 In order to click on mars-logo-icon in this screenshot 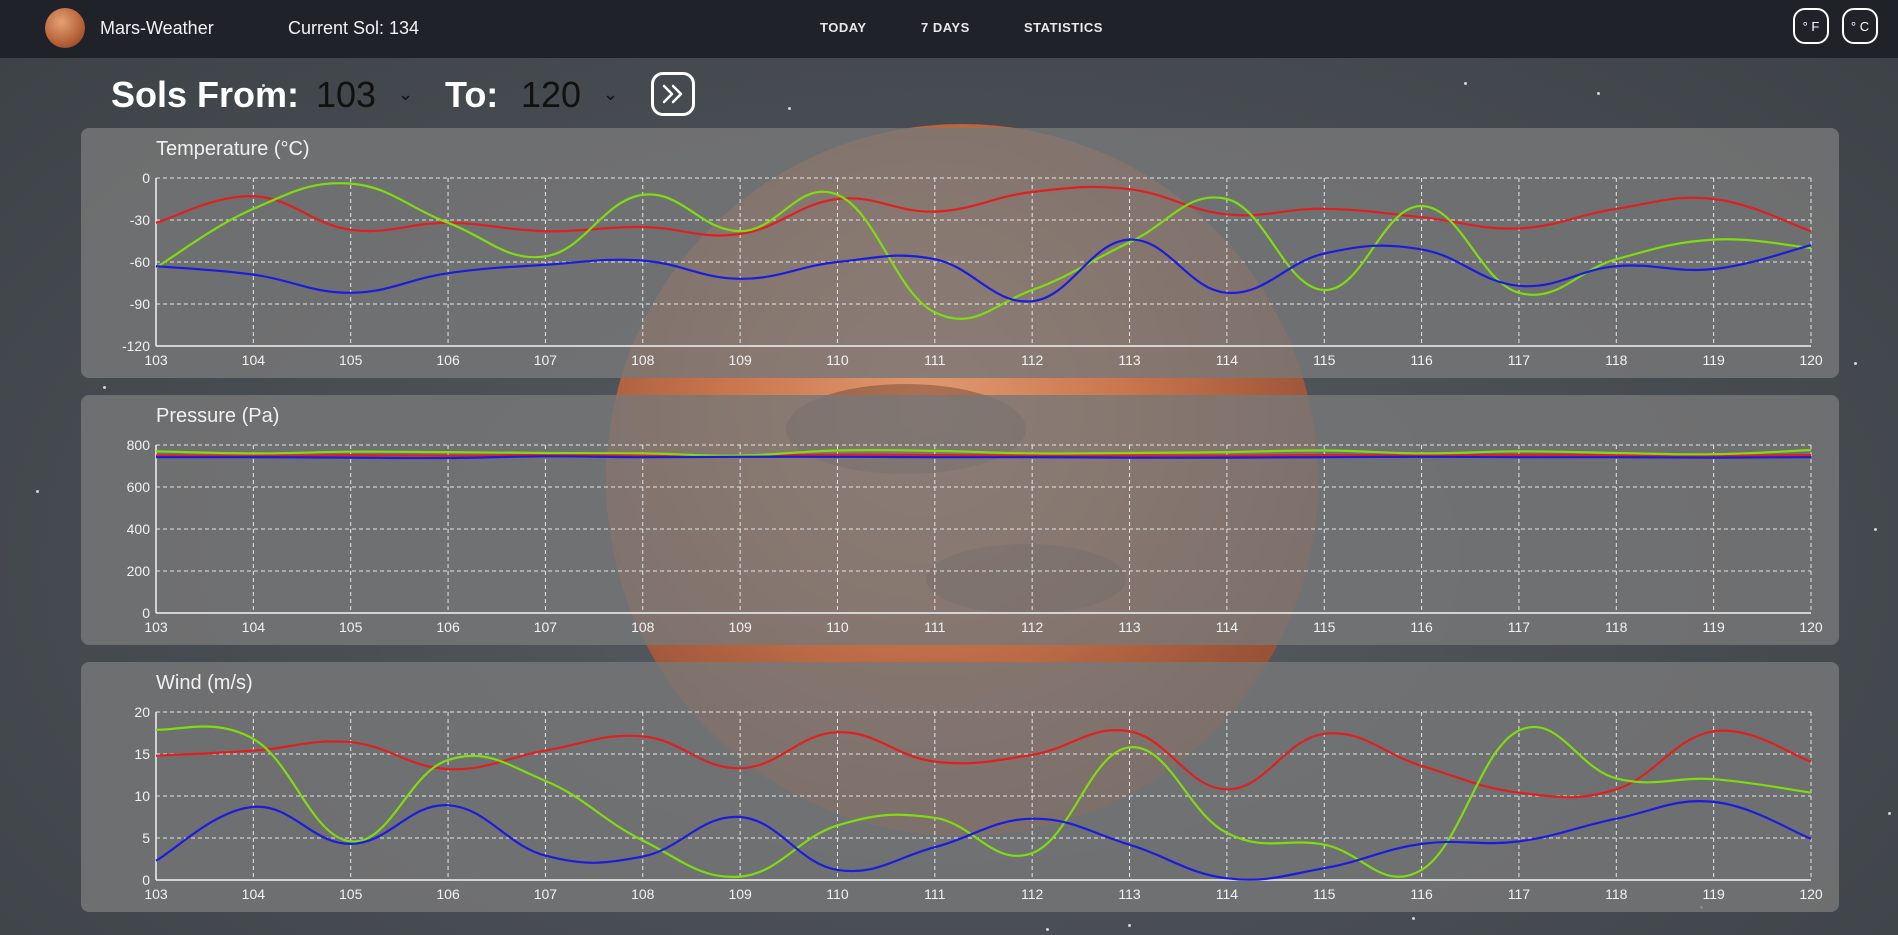, I will do `click(65, 28)`.